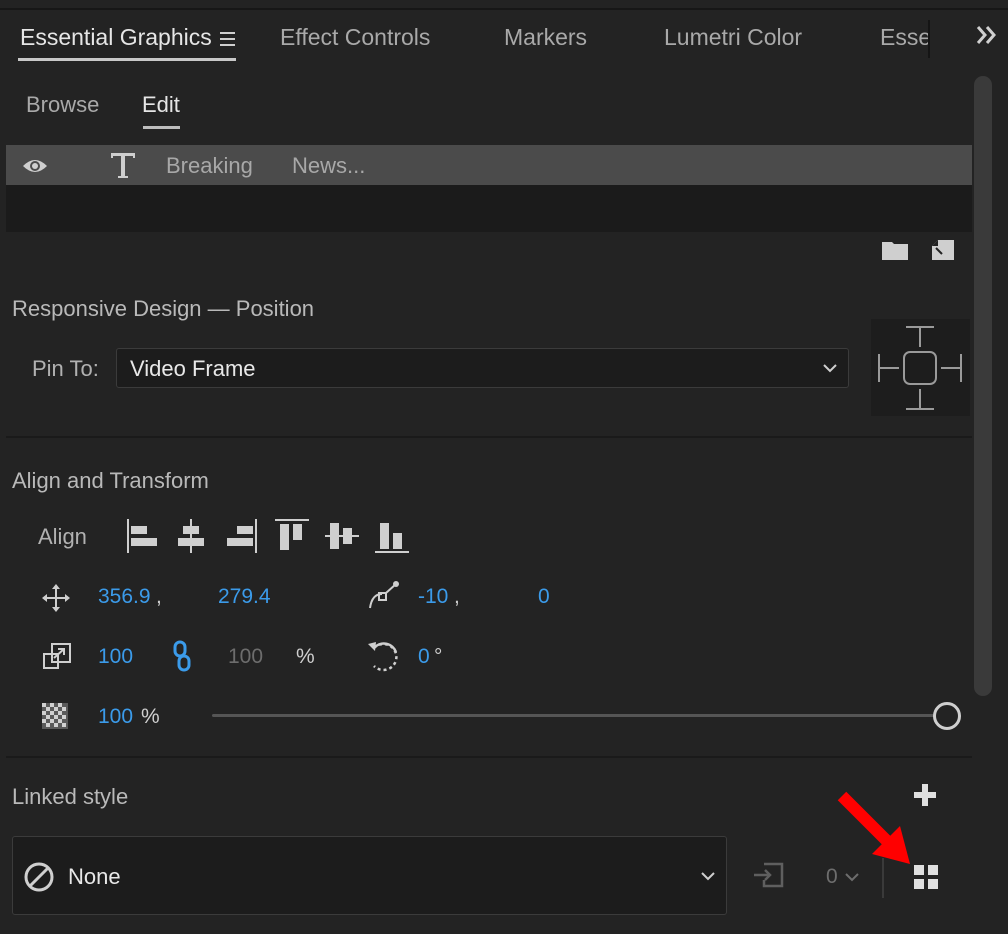 Image resolution: width=1008 pixels, height=934 pixels. Describe the element at coordinates (94, 876) in the screenshot. I see `linked-style-value: None` at that location.